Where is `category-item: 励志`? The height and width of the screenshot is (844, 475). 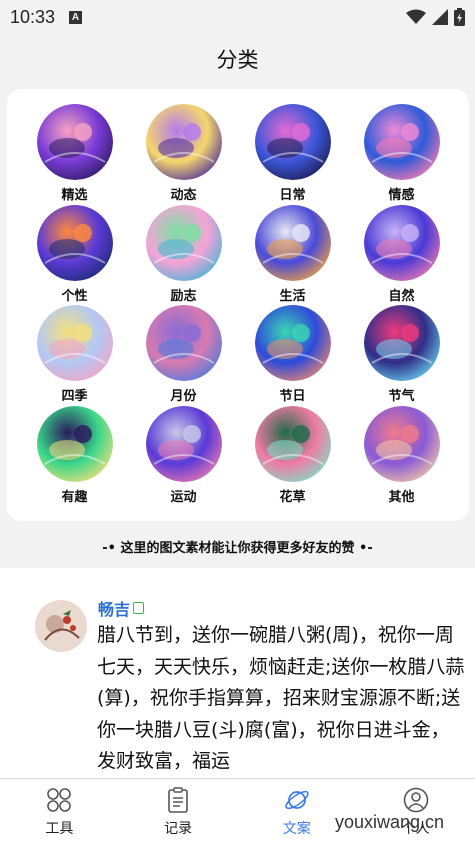
category-item: 励志 is located at coordinates (183, 255).